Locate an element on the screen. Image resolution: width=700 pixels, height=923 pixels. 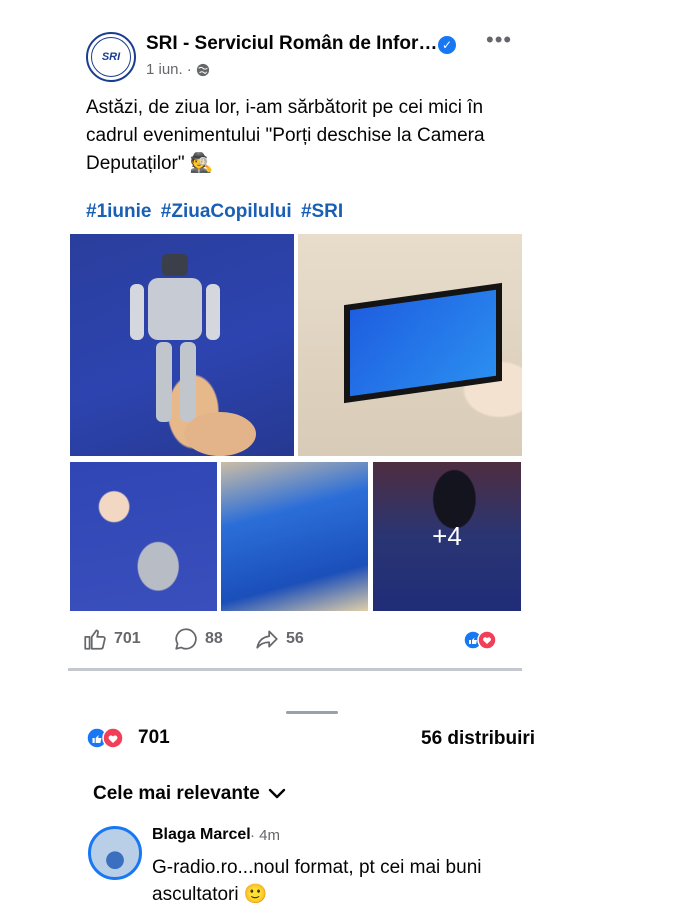
commenter-avatar is located at coordinates (115, 853).